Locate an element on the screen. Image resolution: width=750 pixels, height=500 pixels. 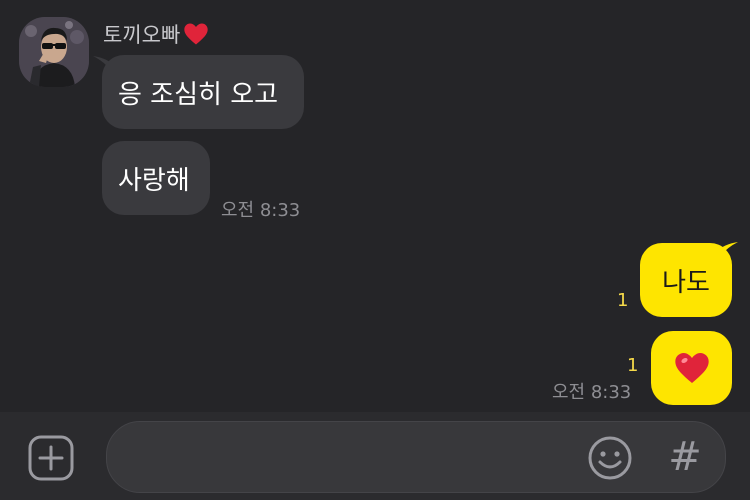
message-text: 나도 is located at coordinates (686, 282).